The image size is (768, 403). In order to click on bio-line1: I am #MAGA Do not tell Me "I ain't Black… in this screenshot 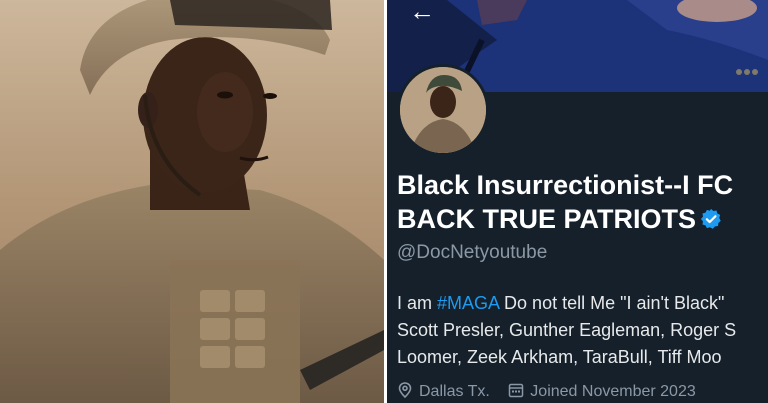, I will do `click(582, 303)`.